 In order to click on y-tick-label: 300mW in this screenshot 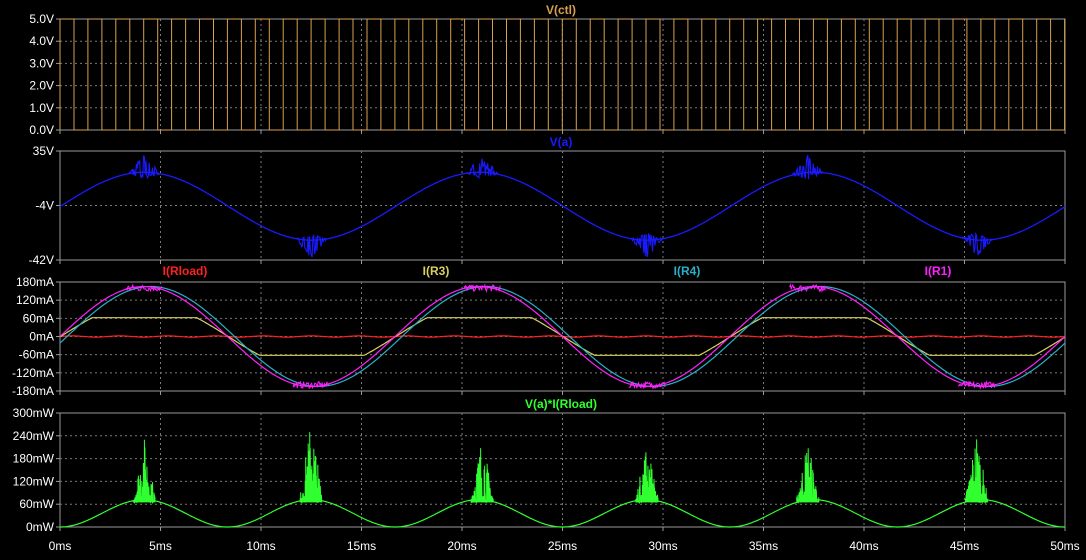, I will do `click(34, 413)`.